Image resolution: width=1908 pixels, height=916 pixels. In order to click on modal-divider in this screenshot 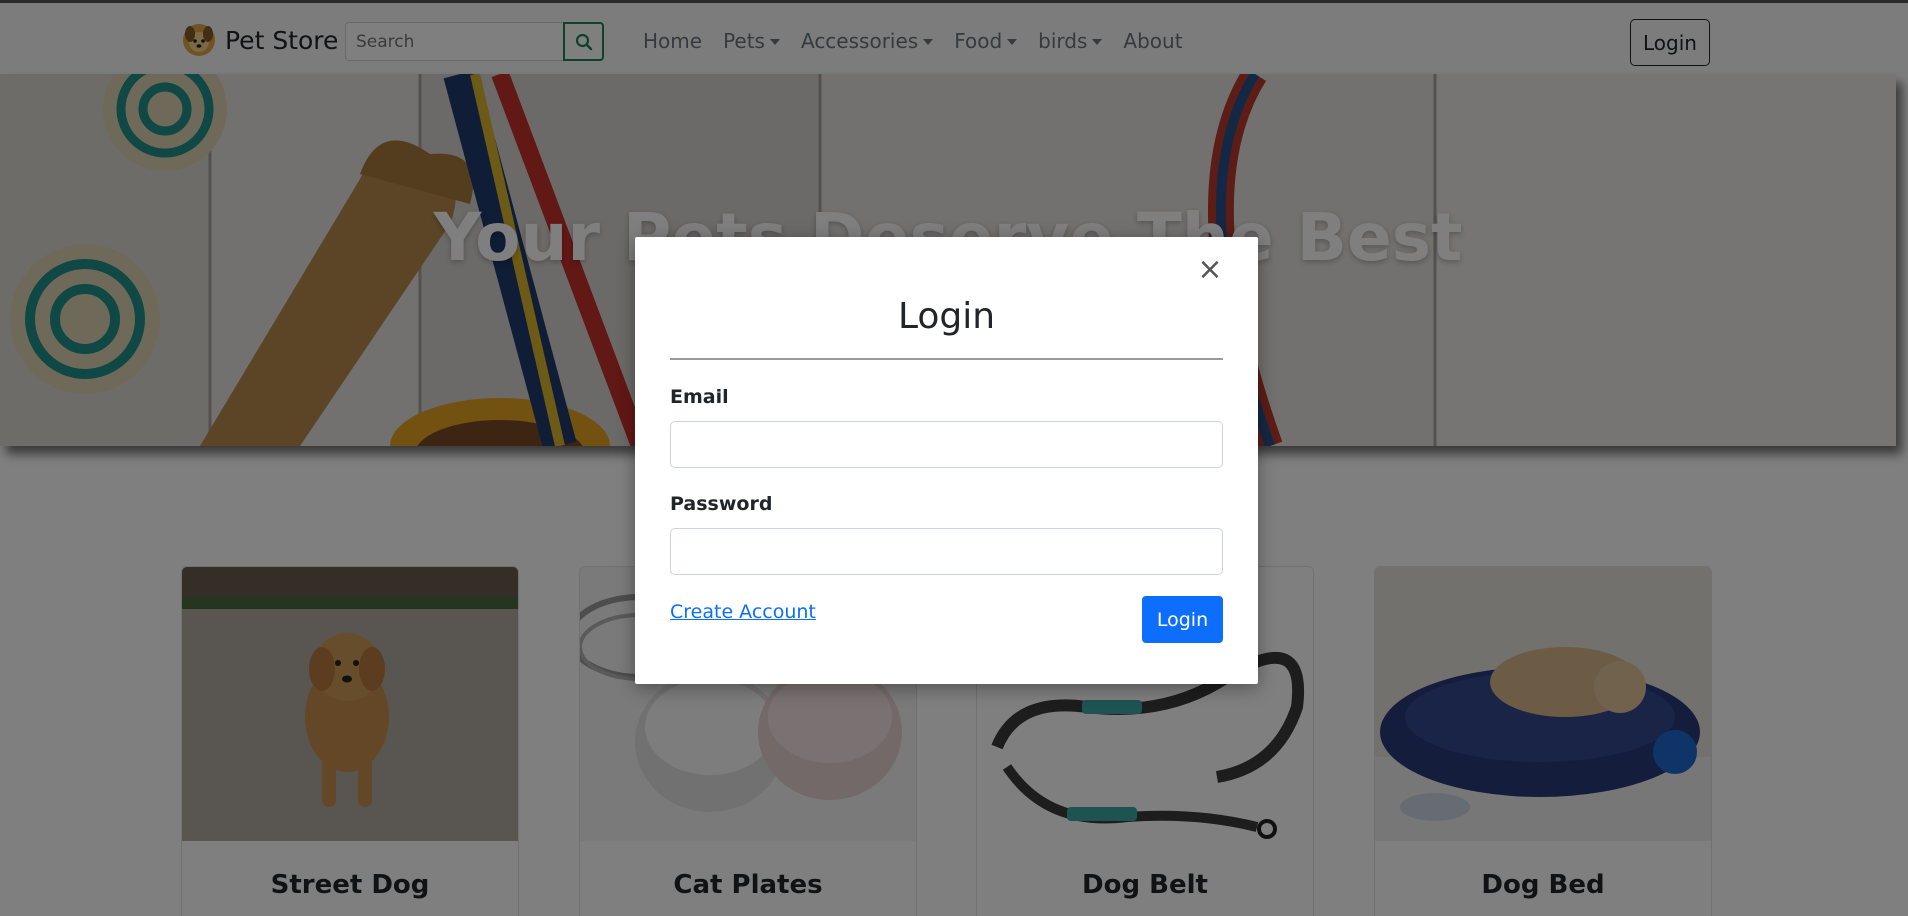, I will do `click(946, 359)`.